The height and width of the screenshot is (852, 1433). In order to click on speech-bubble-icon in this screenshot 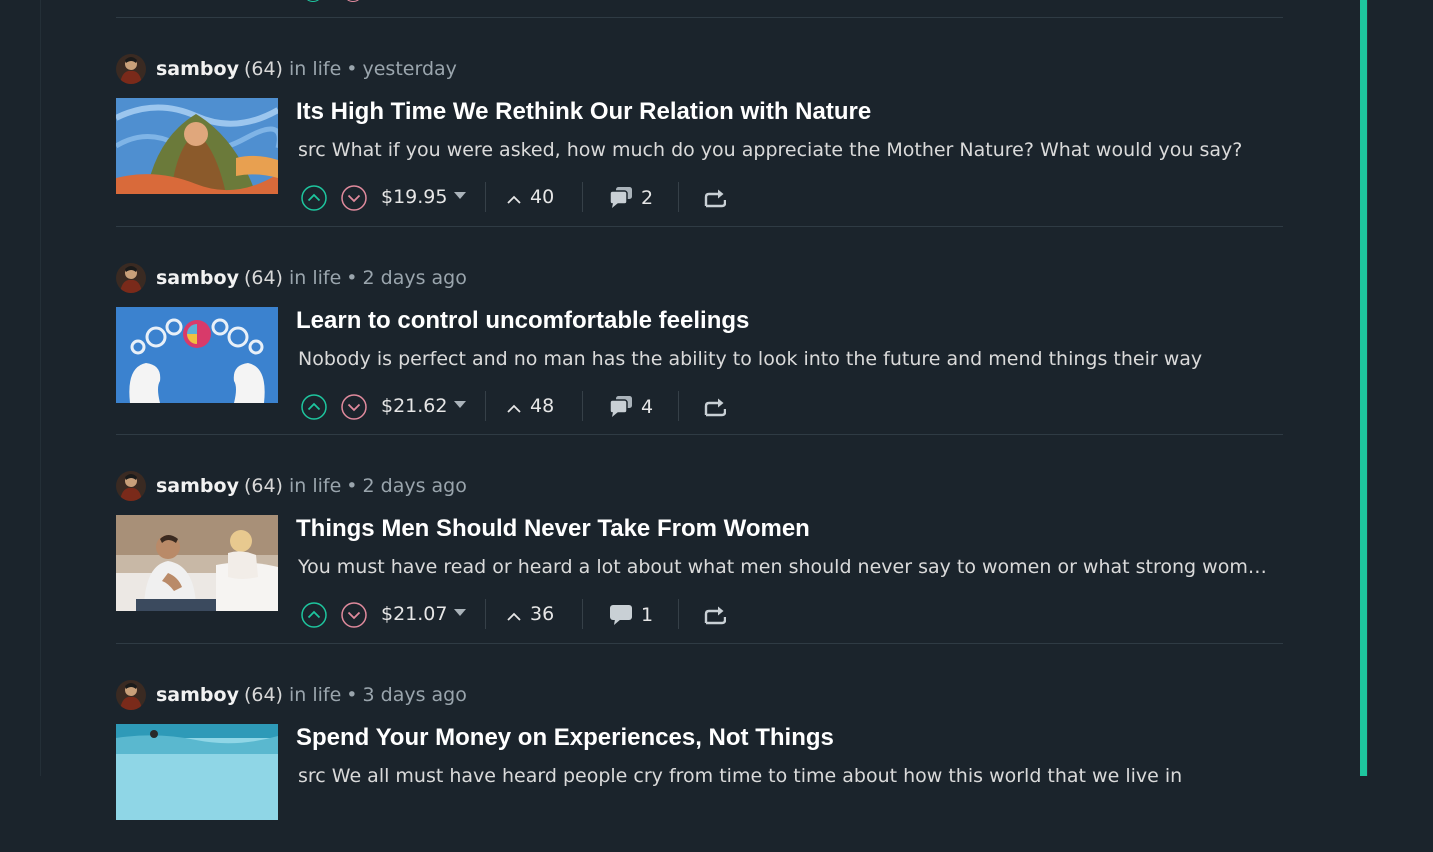, I will do `click(621, 614)`.